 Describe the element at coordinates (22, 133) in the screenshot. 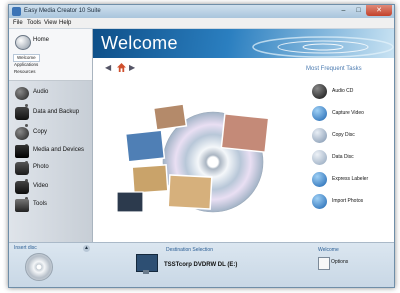

I see `copy-icon` at that location.